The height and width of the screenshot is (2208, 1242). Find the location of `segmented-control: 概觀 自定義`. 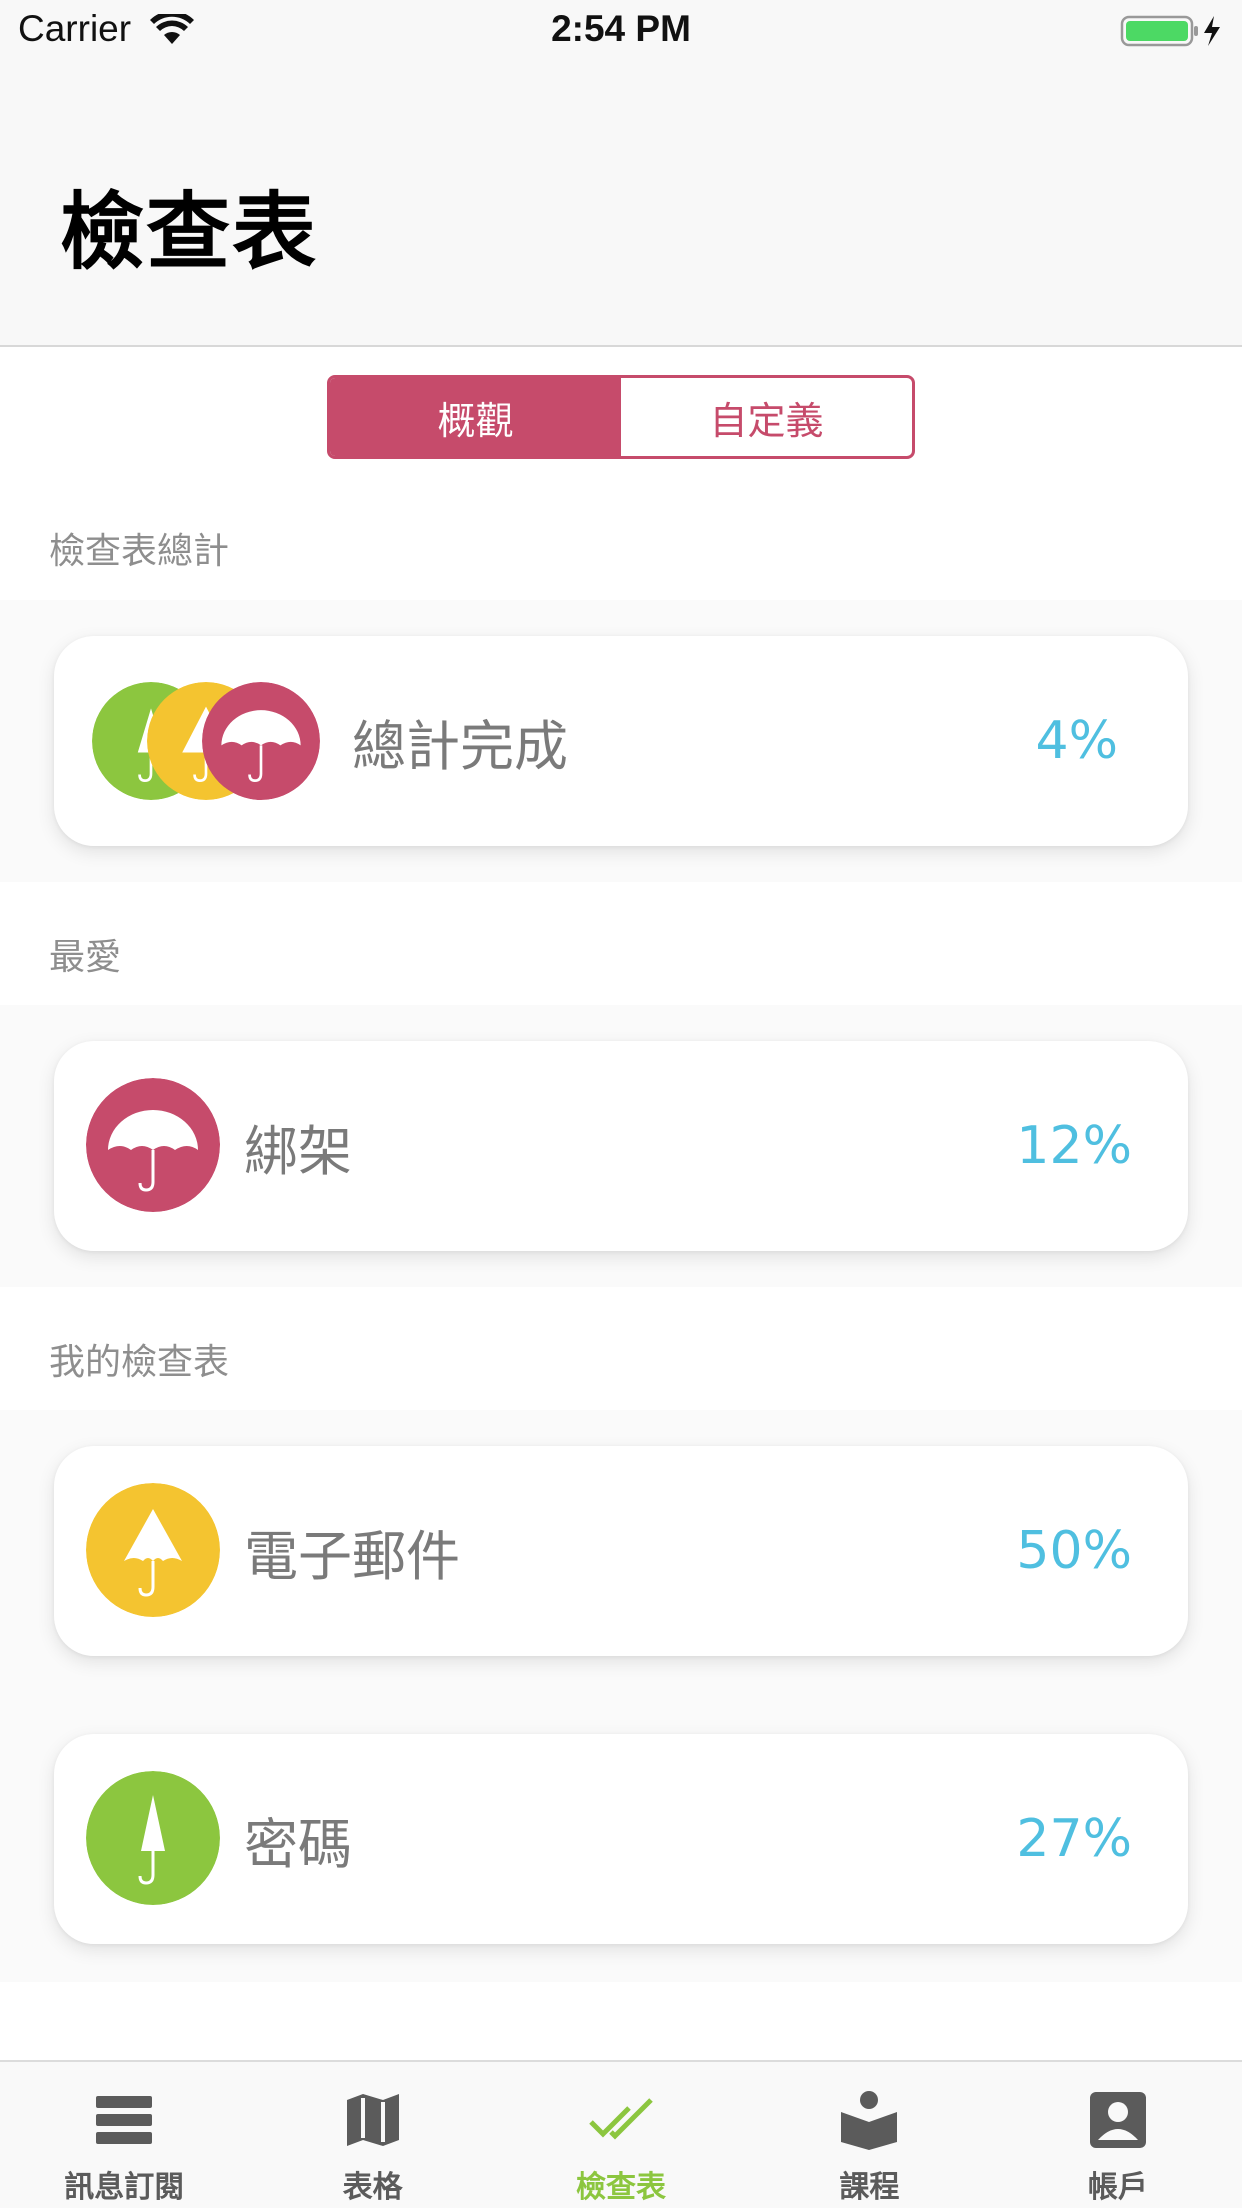

segmented-control: 概觀 自定義 is located at coordinates (621, 417).